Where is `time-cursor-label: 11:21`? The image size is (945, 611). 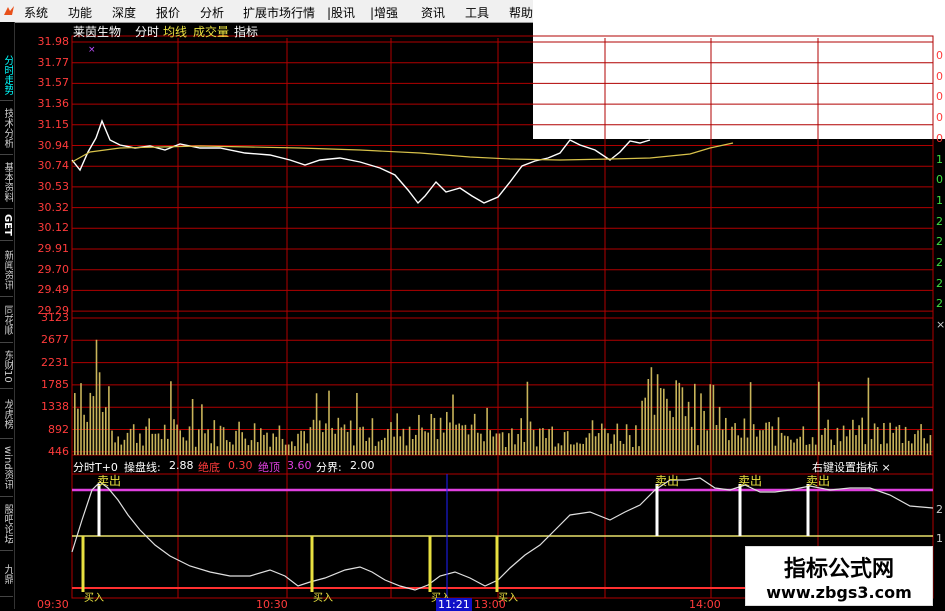
time-cursor-label: 11:21 is located at coordinates (454, 604).